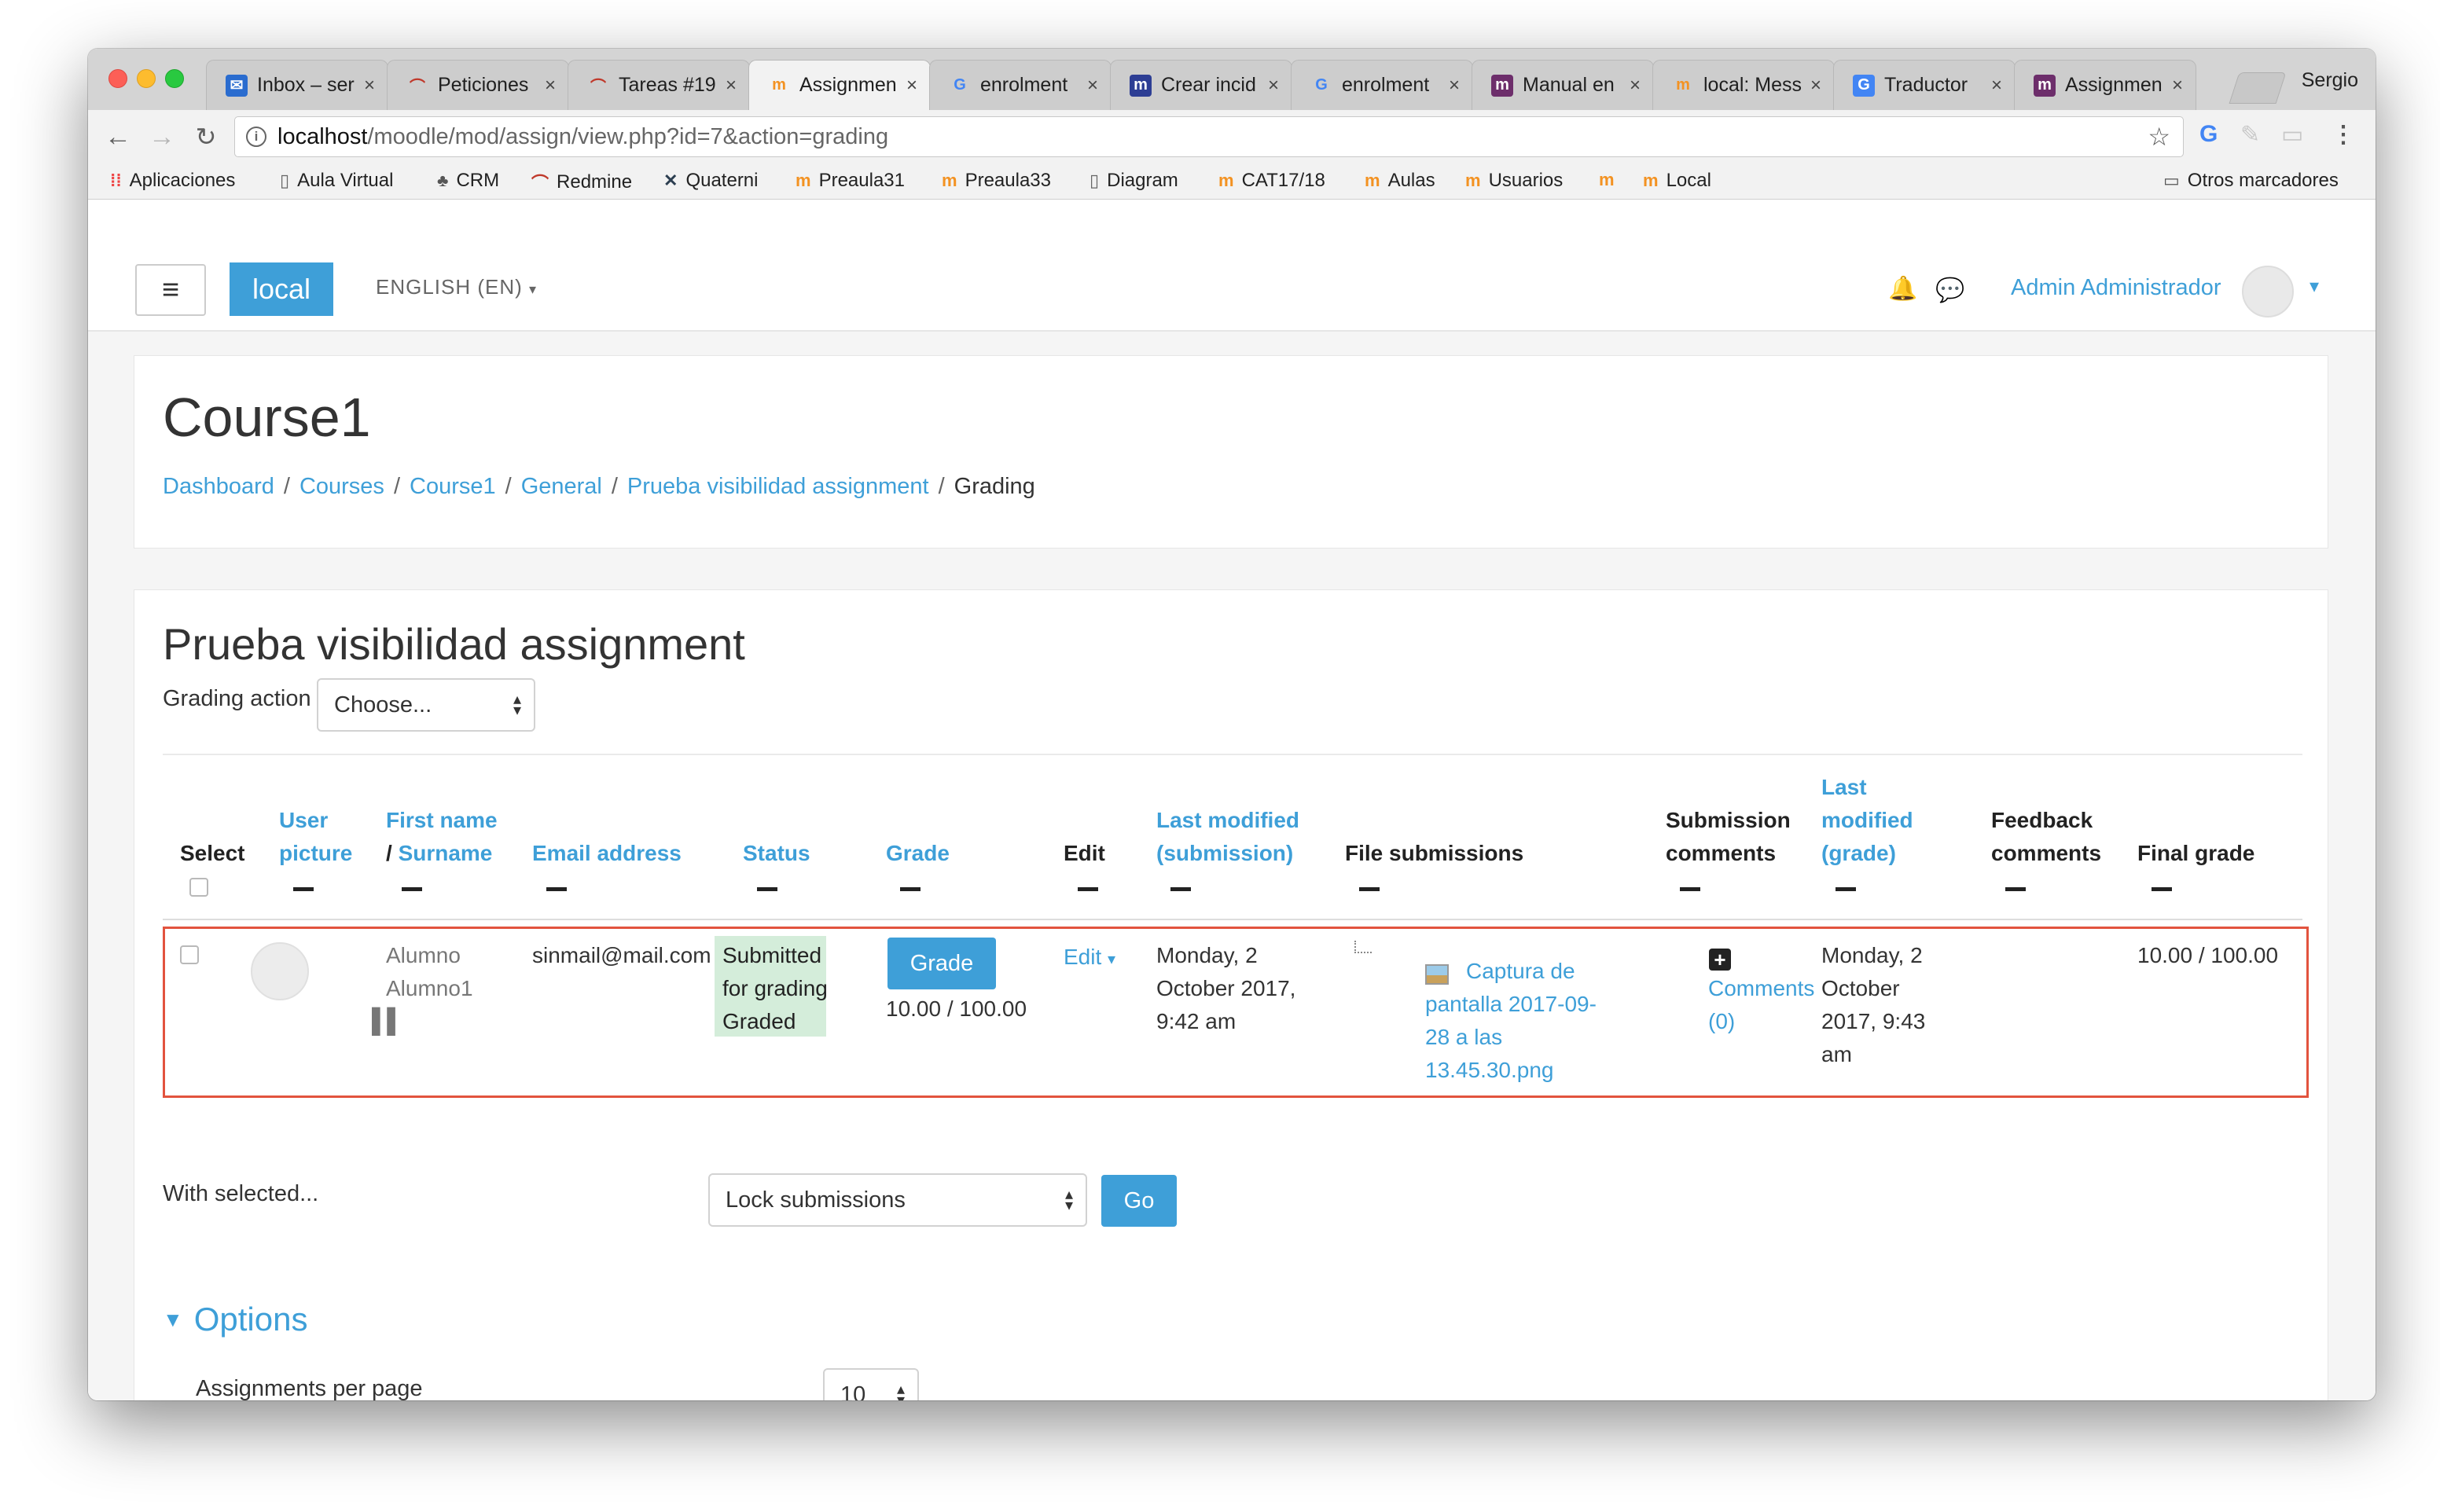  Describe the element at coordinates (1201, 85) in the screenshot. I see `tab-crear-incidencia: m Crear incid ×` at that location.